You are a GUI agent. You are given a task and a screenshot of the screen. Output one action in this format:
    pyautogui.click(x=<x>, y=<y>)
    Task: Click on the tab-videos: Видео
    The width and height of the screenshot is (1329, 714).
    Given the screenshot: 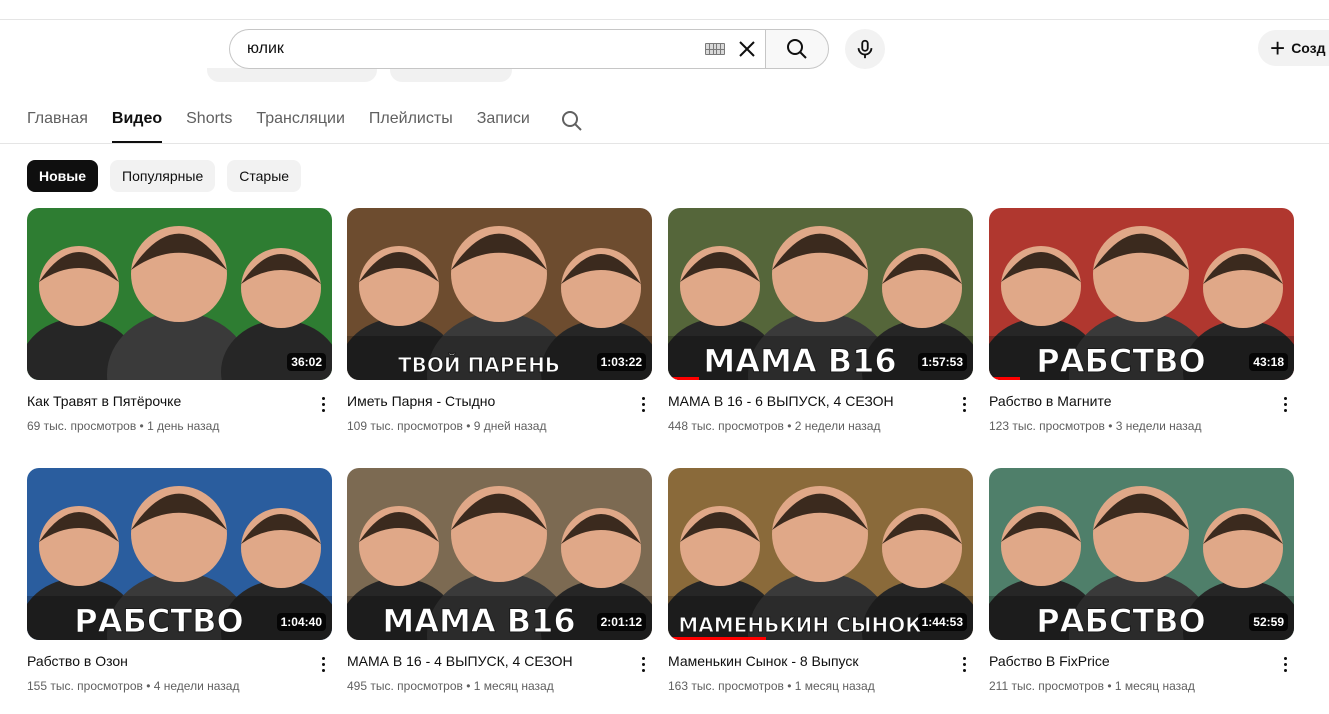 What is the action you would take?
    pyautogui.click(x=137, y=126)
    